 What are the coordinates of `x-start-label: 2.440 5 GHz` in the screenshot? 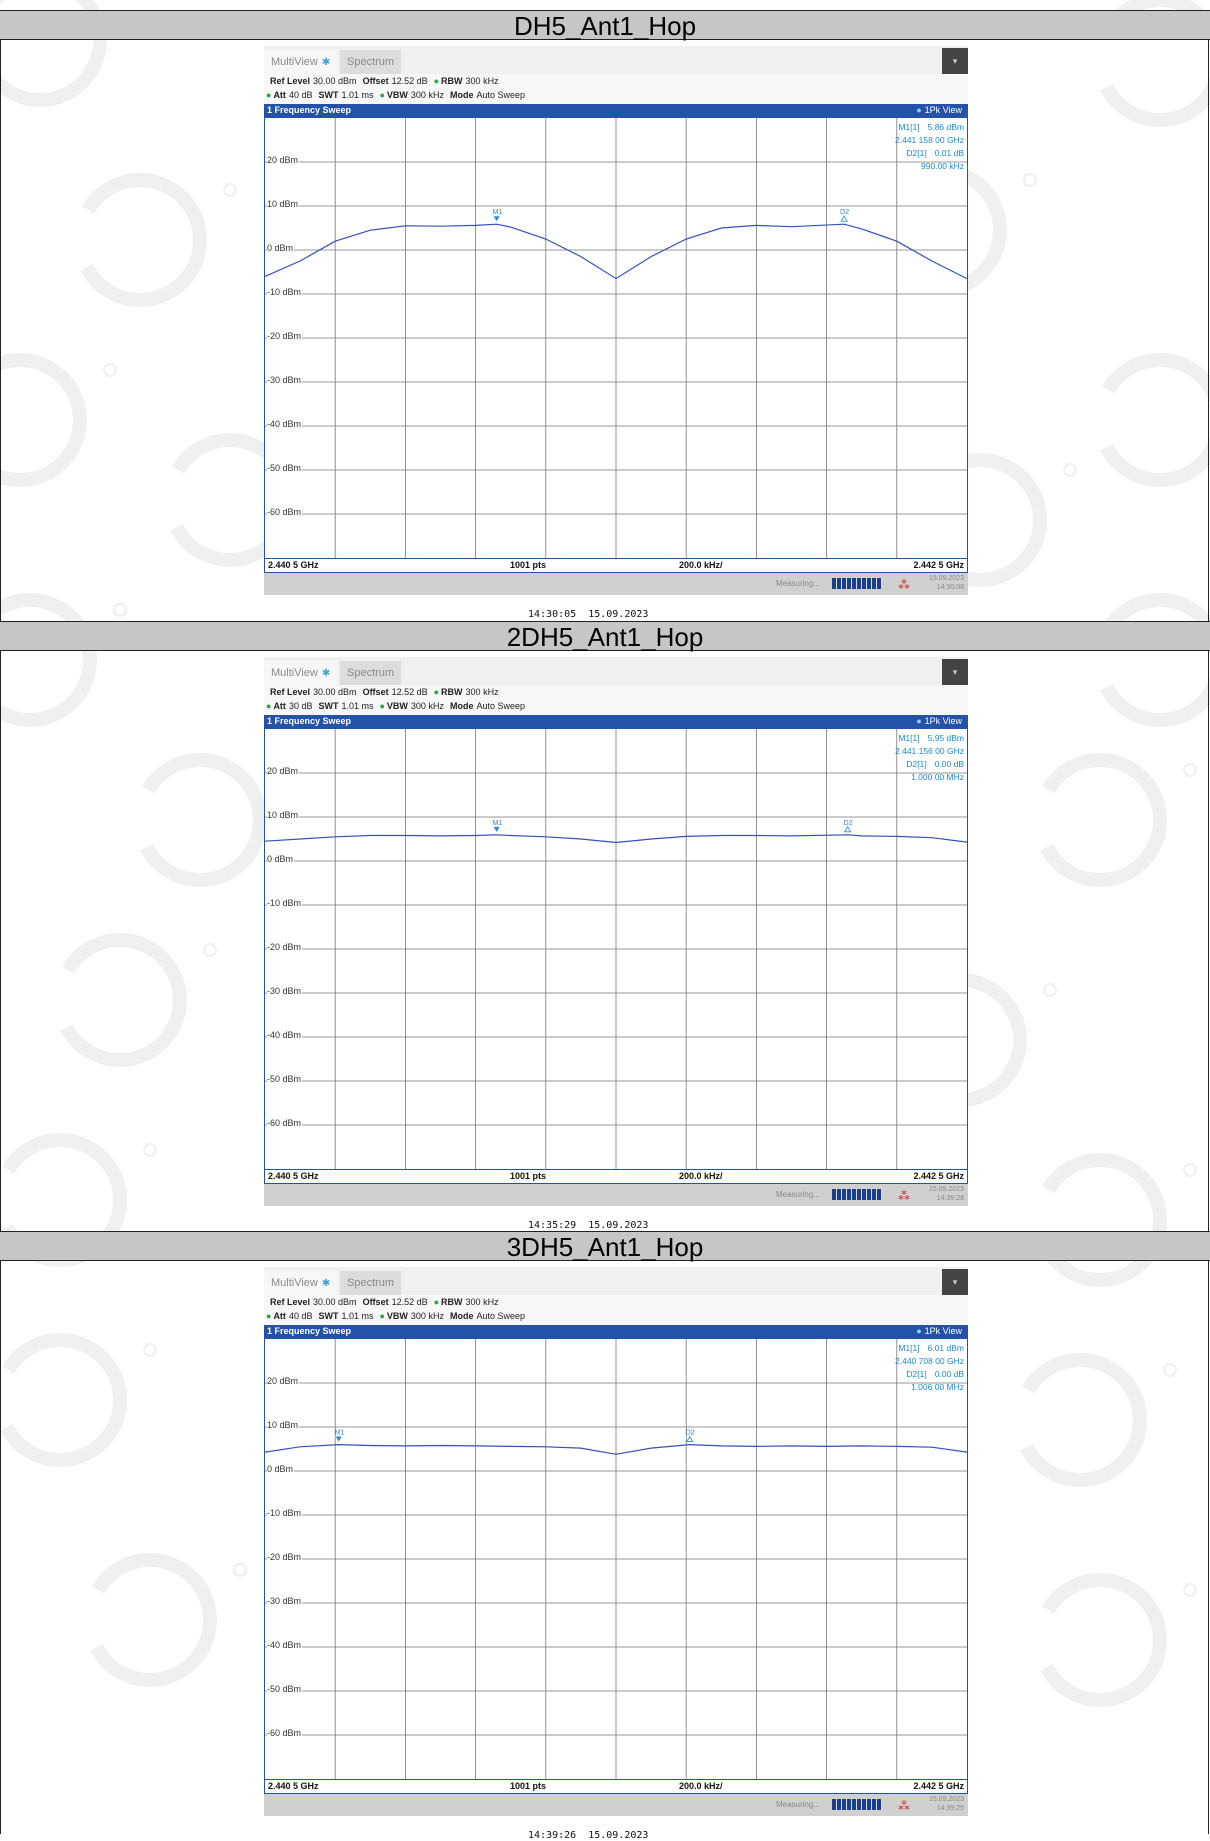 It's located at (293, 1176).